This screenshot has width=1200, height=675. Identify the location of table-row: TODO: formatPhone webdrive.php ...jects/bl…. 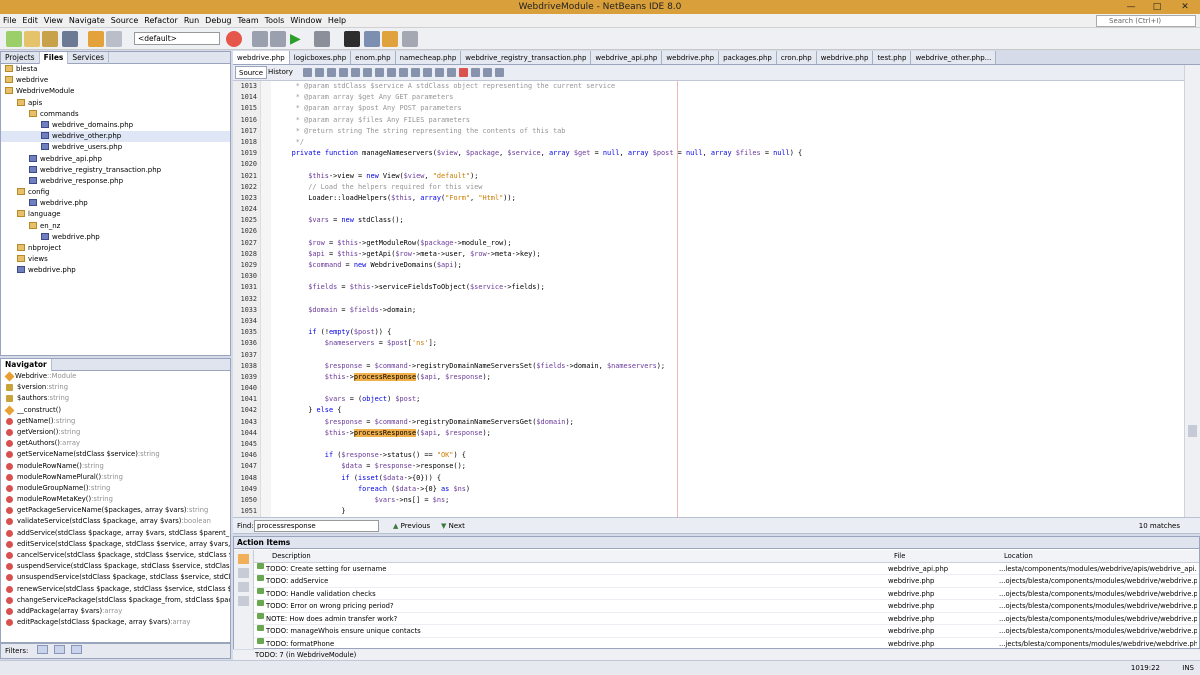
(726, 643).